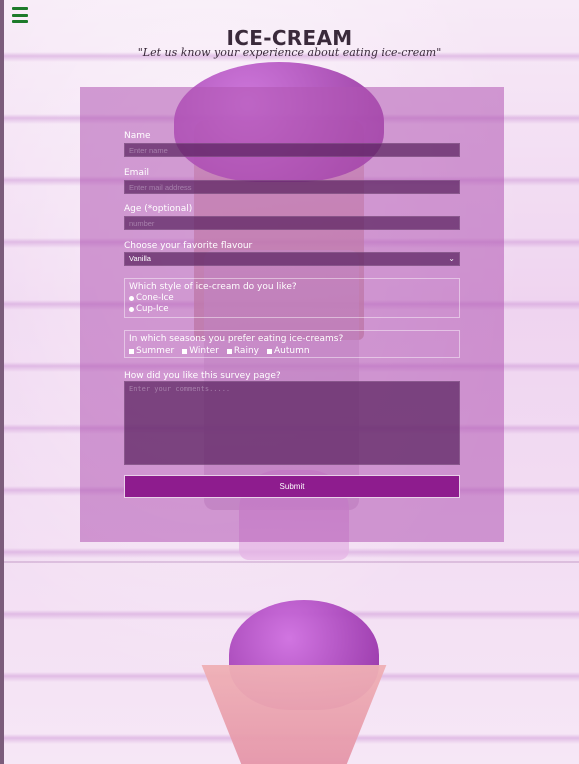  What do you see at coordinates (204, 351) in the screenshot?
I see `season-winter-label: Winter` at bounding box center [204, 351].